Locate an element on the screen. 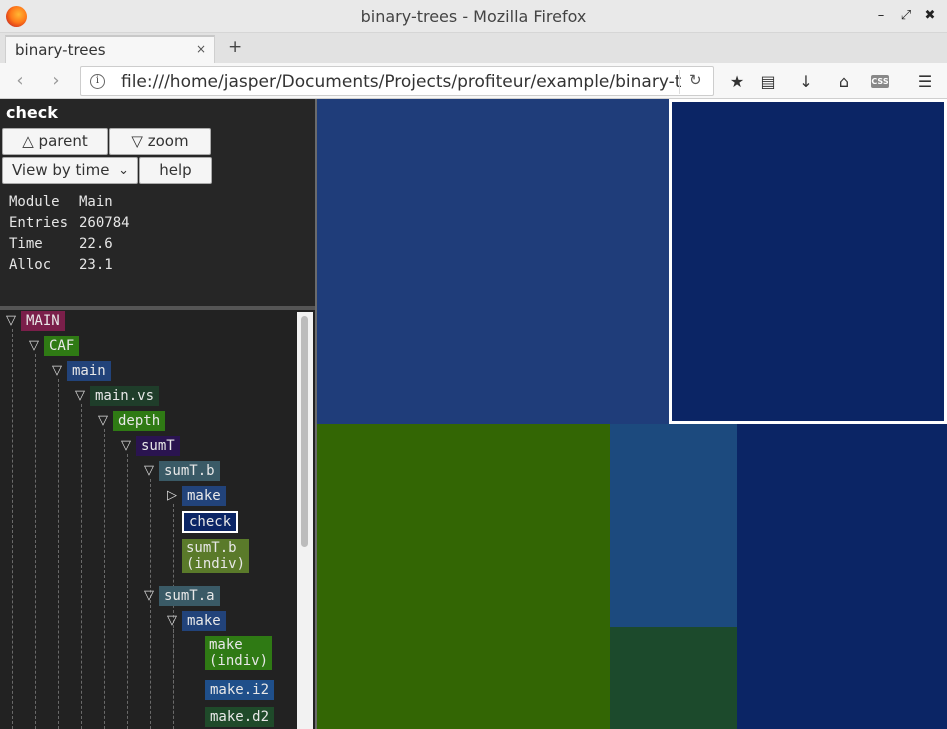 The width and height of the screenshot is (947, 729). close-window-button: ✖ is located at coordinates (930, 16).